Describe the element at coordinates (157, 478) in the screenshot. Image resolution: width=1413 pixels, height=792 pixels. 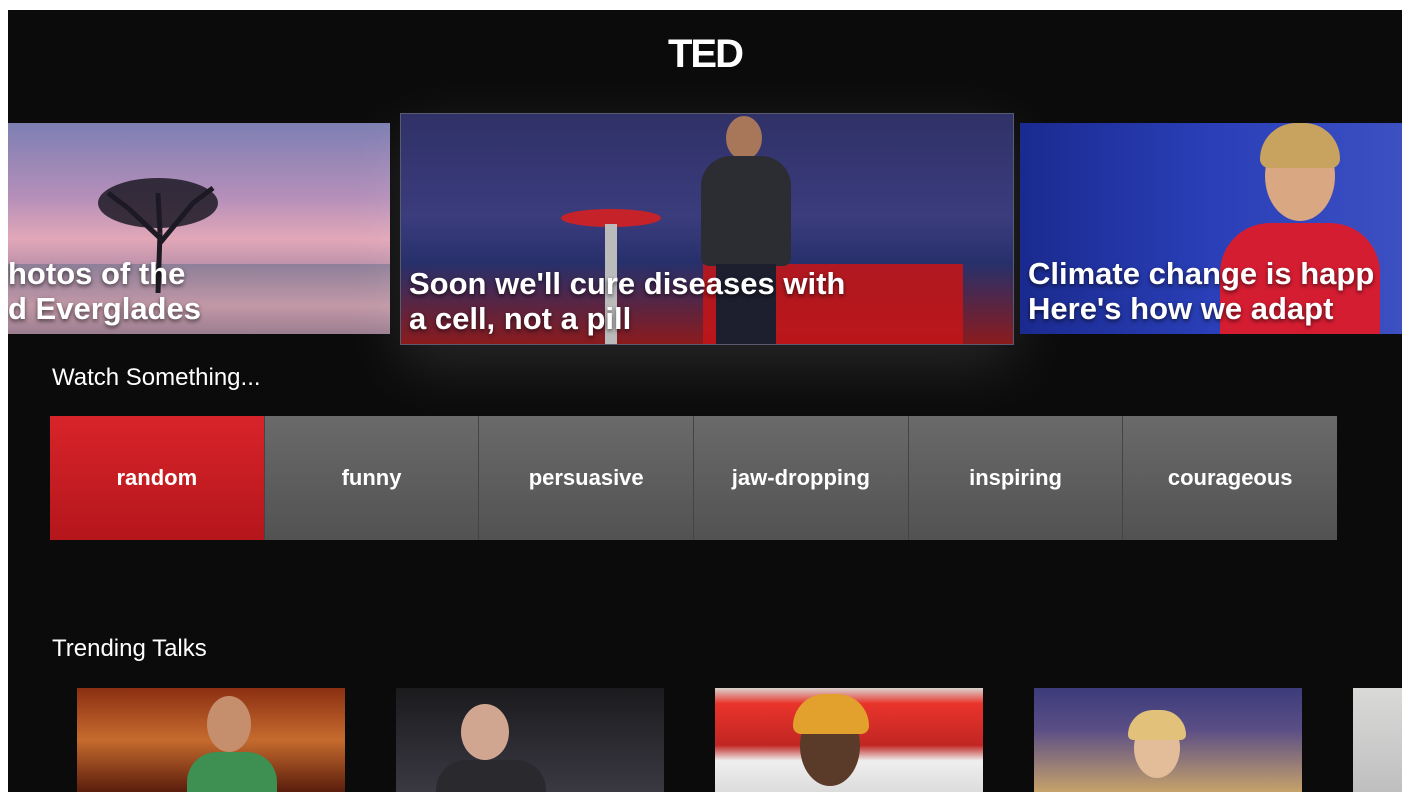
I see `mood-random: random` at that location.